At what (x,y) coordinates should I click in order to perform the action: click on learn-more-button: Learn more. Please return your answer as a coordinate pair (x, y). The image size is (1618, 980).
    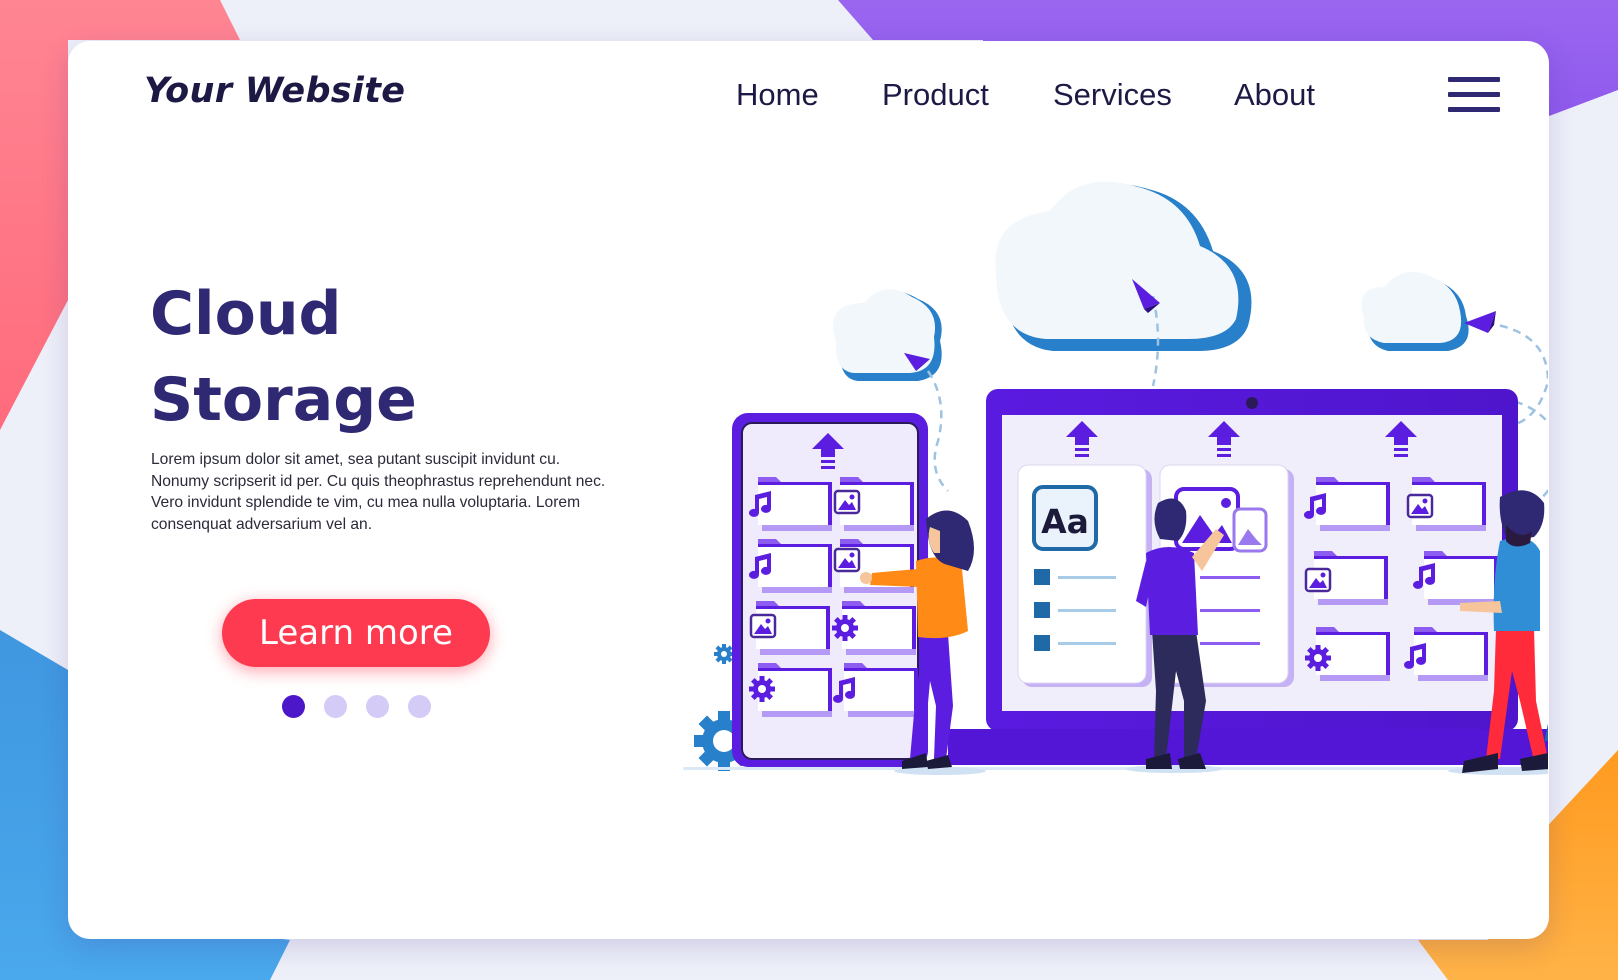
    Looking at the image, I should click on (356, 633).